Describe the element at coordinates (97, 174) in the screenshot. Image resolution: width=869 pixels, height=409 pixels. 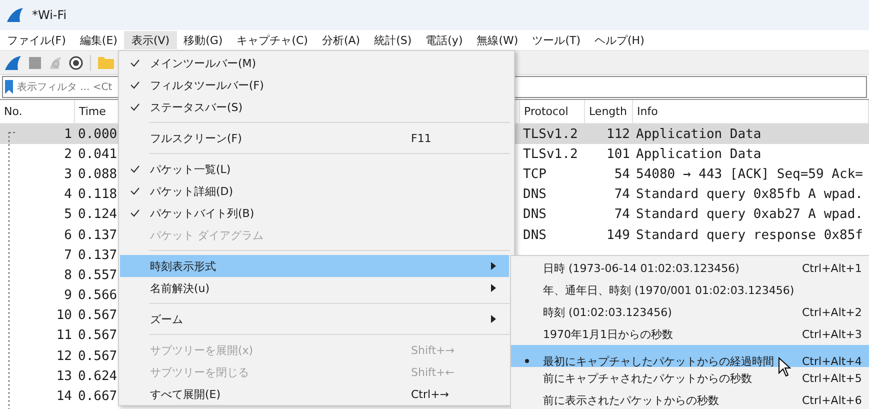
I see `table-cell-text: 0.088` at that location.